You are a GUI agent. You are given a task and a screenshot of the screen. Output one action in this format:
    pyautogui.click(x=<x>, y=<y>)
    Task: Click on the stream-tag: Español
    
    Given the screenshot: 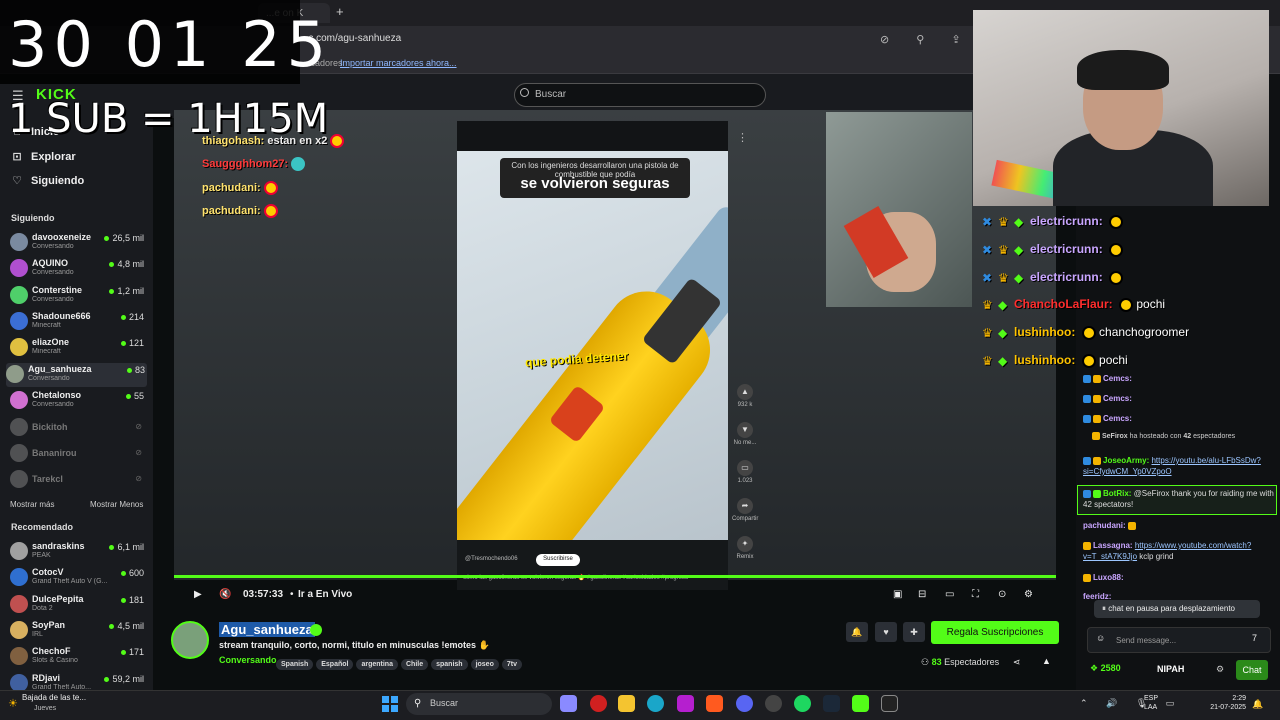 What is the action you would take?
    pyautogui.click(x=335, y=664)
    